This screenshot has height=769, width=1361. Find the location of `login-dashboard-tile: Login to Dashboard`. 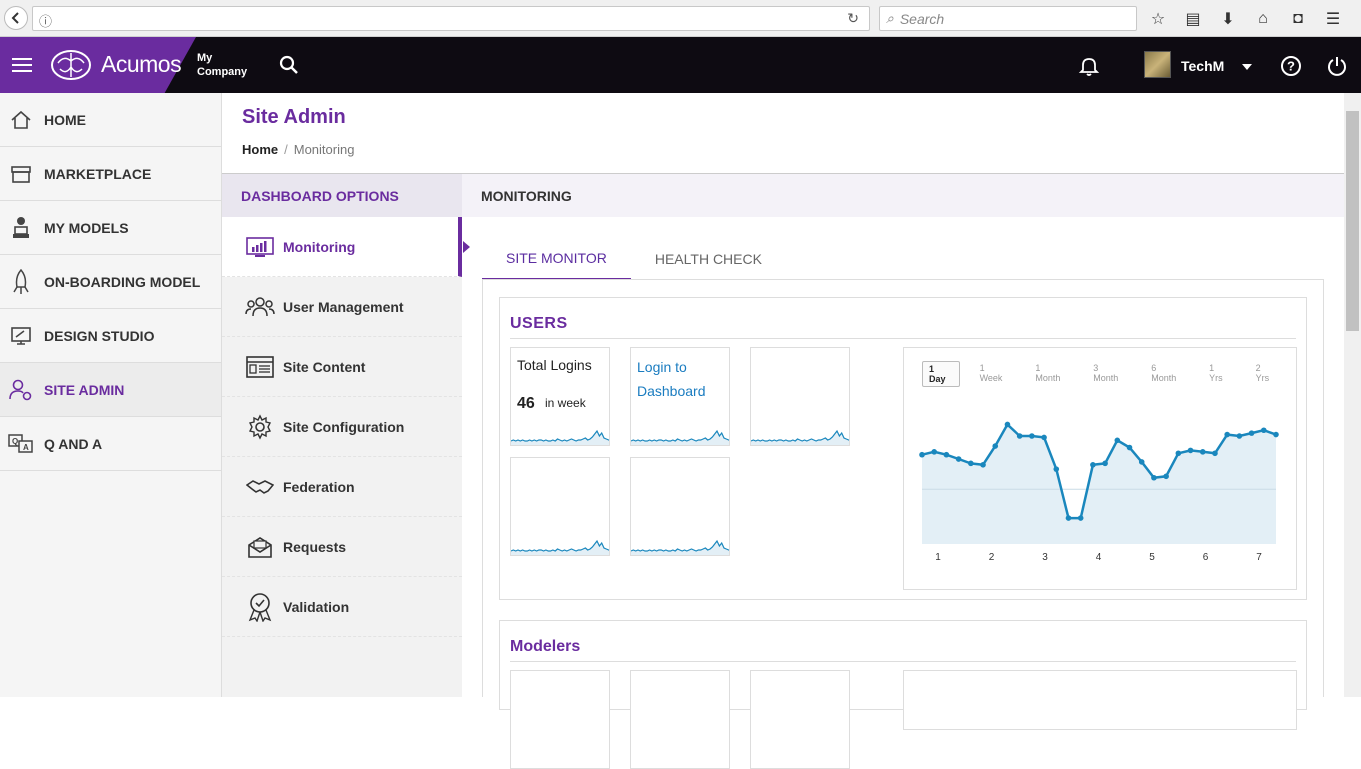

login-dashboard-tile: Login to Dashboard is located at coordinates (680, 396).